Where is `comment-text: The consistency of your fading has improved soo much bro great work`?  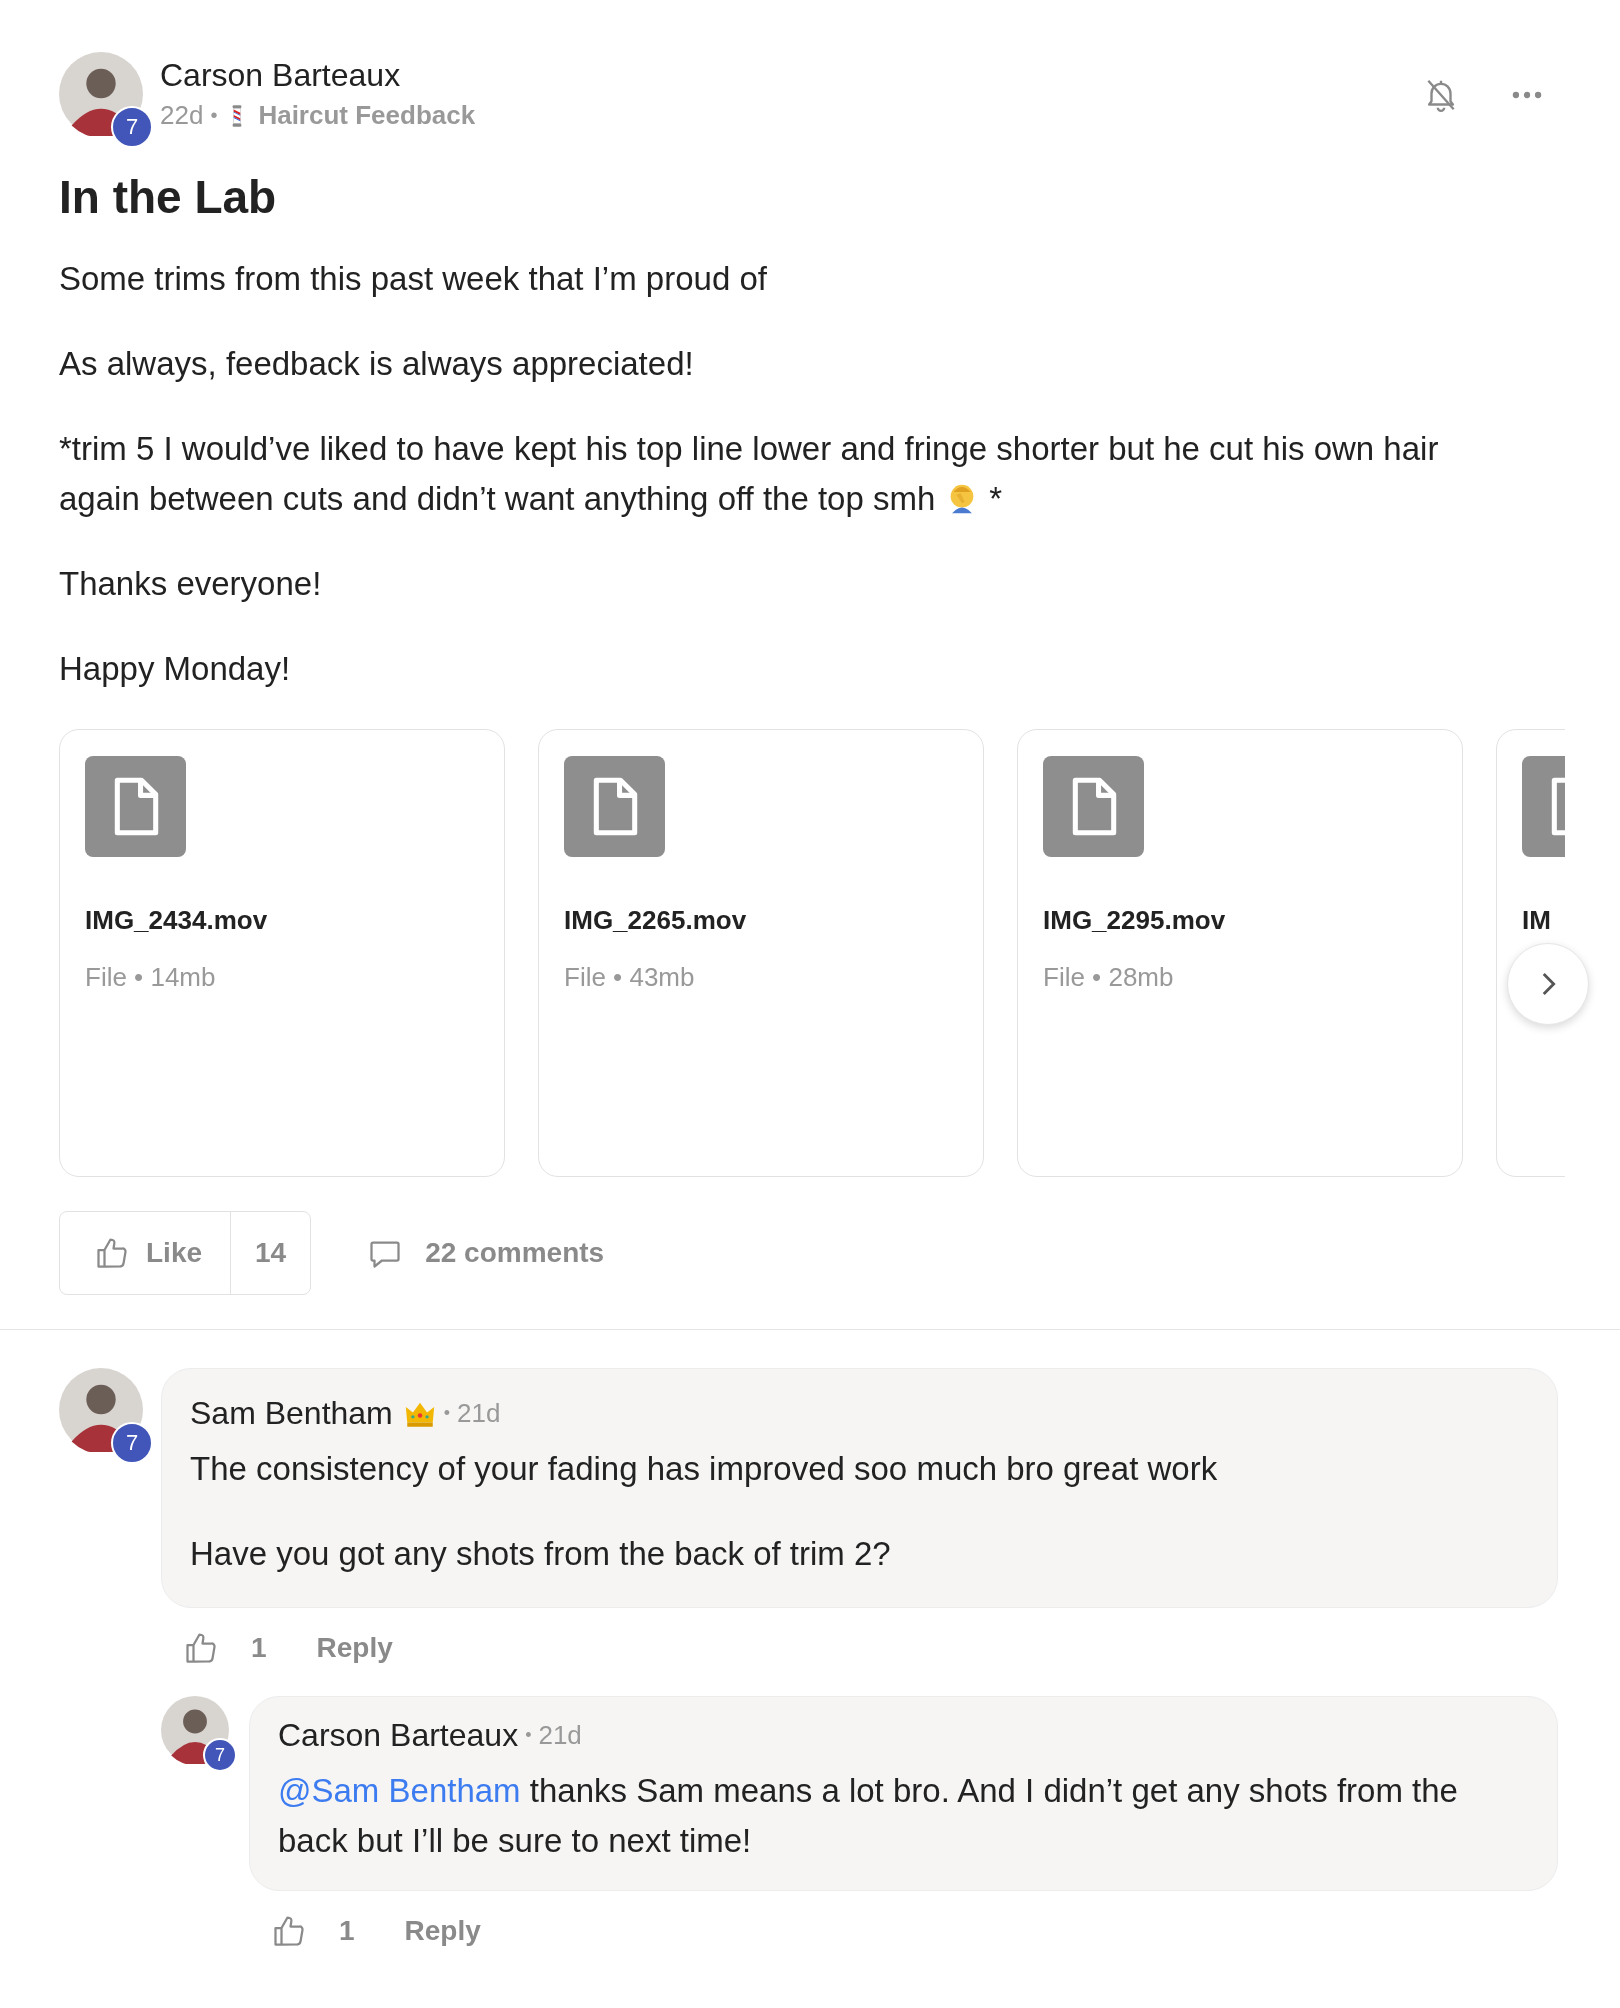
comment-text: The consistency of your fading has improved soo much bro great work is located at coordinates (704, 1469).